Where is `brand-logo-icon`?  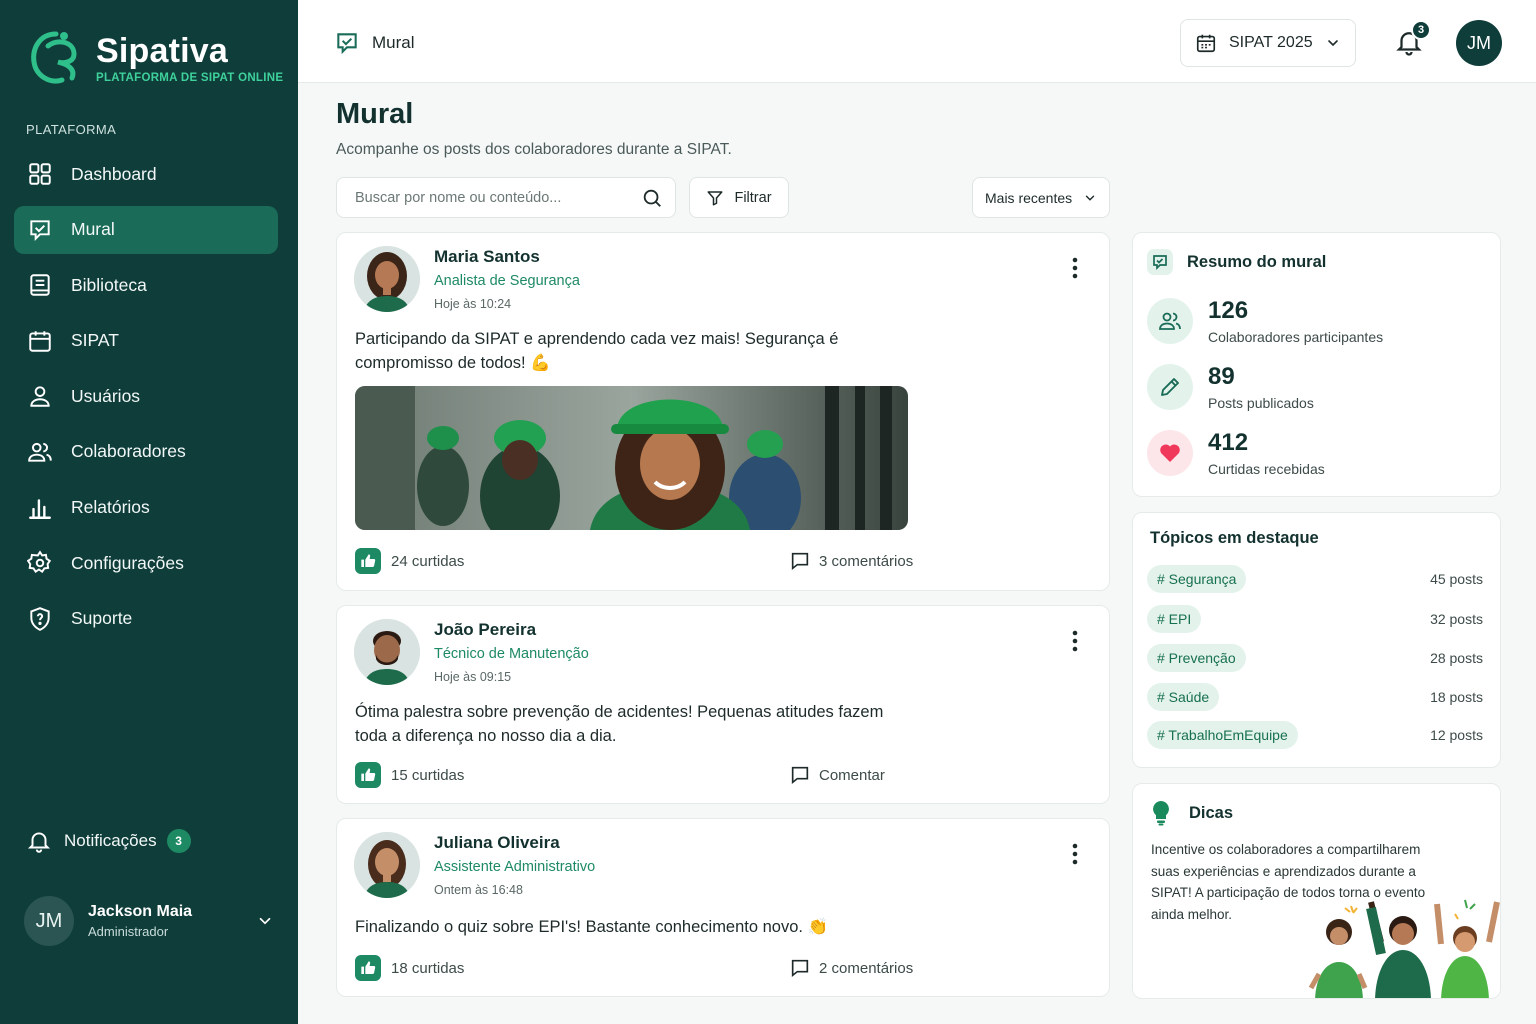 brand-logo-icon is located at coordinates (54, 57).